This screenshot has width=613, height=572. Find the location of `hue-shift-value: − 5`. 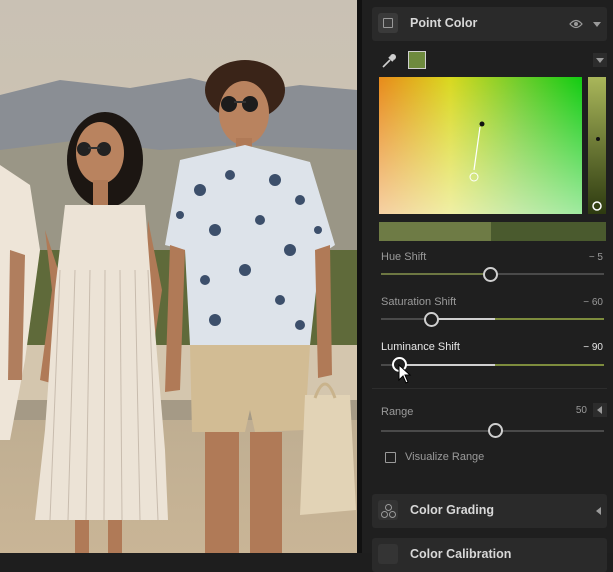

hue-shift-value: − 5 is located at coordinates (596, 257).